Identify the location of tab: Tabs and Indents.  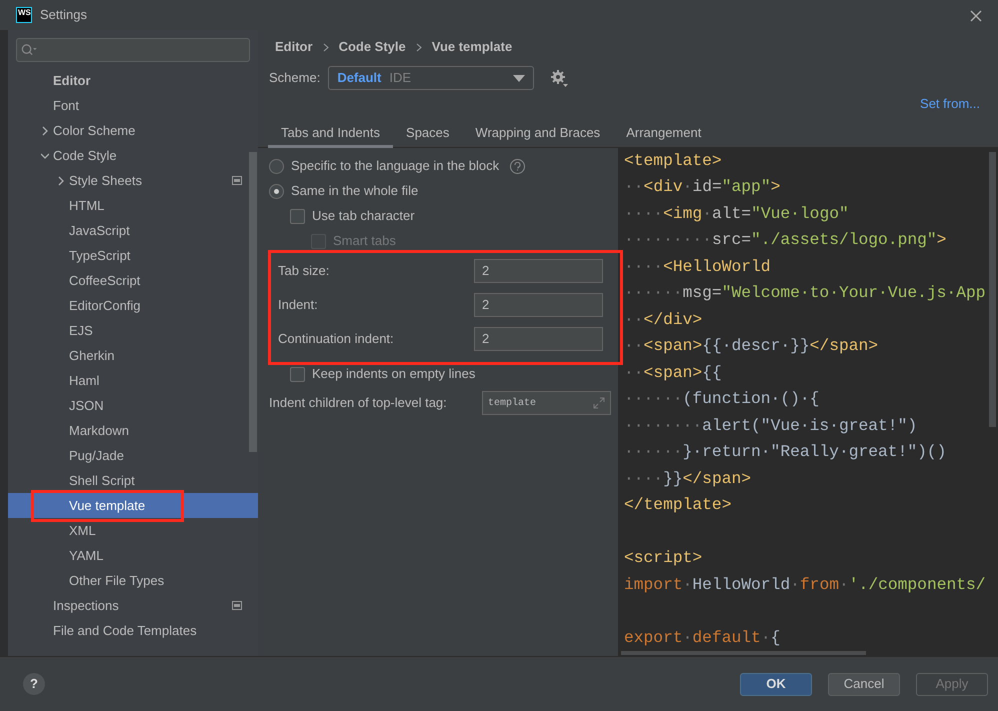
(331, 133).